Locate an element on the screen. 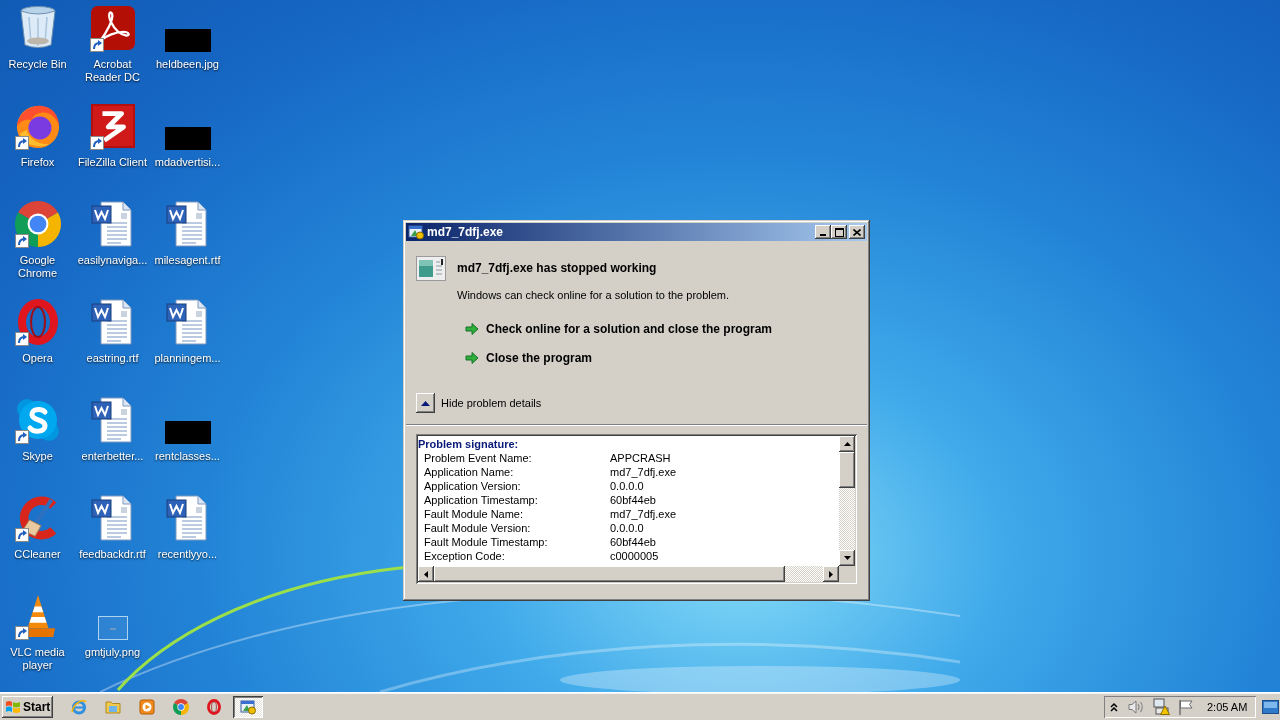 The image size is (1280, 720). down-arrow-icon is located at coordinates (847, 558).